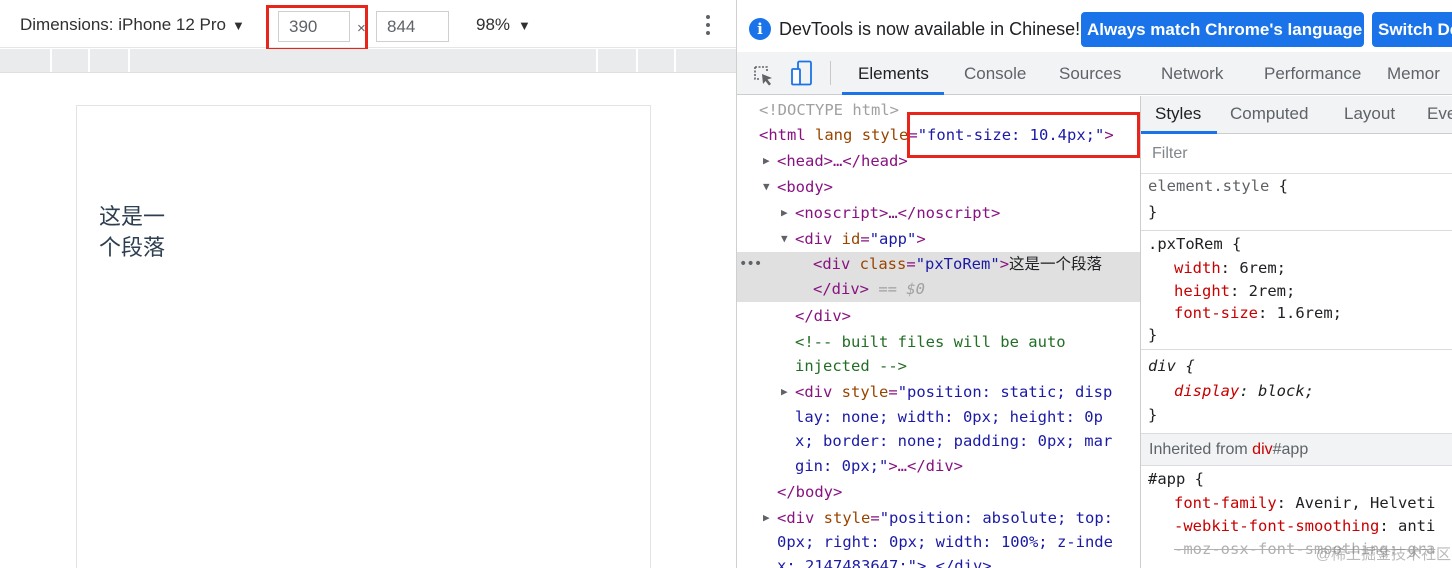 This screenshot has height=568, width=1452. What do you see at coordinates (893, 74) in the screenshot?
I see `tab-elements: Elements` at bounding box center [893, 74].